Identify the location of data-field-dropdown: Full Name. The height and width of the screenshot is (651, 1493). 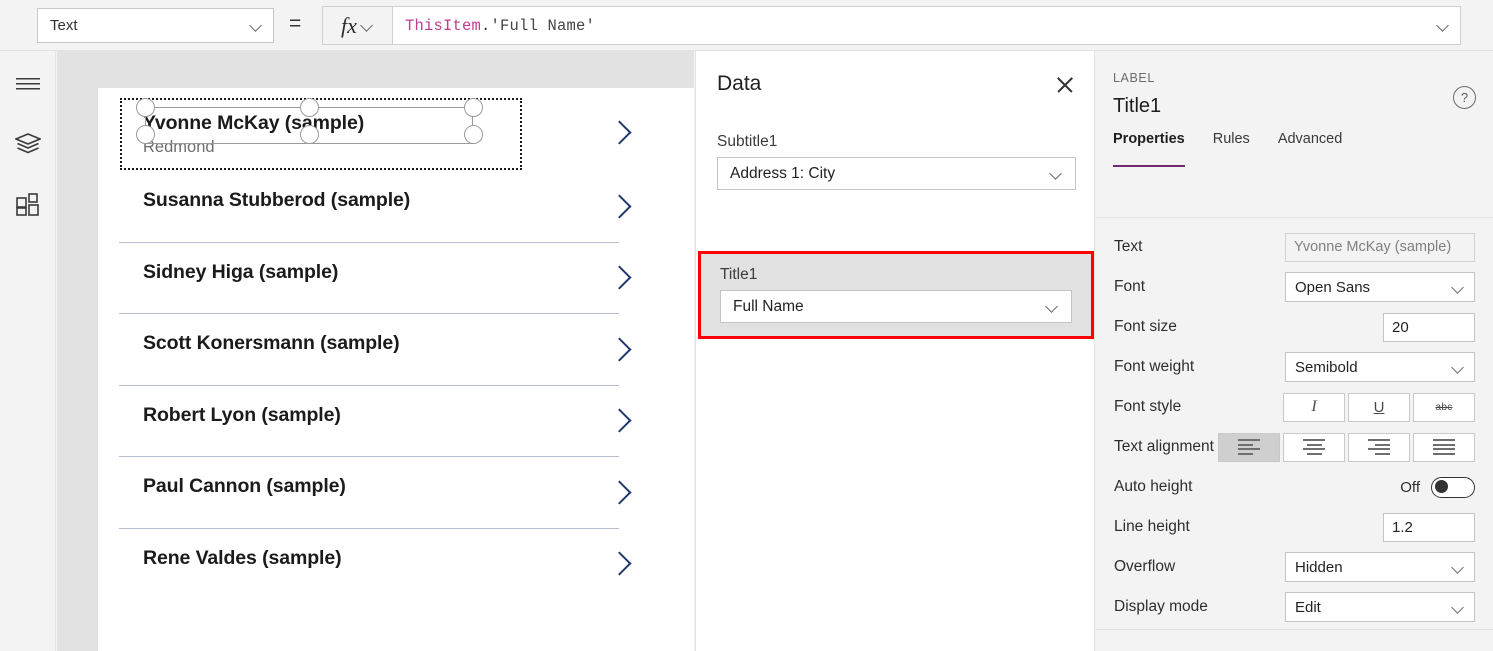
(896, 306).